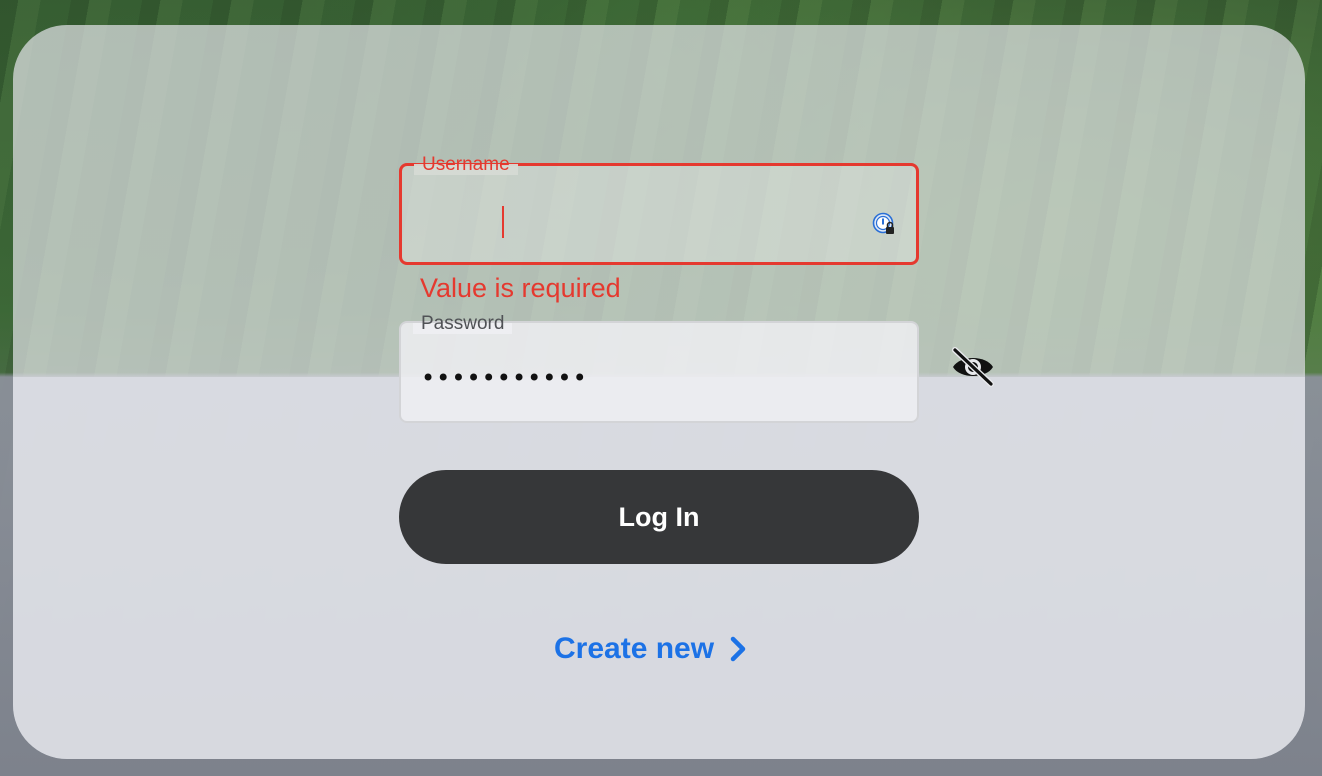  What do you see at coordinates (659, 517) in the screenshot?
I see `login-button: Log In` at bounding box center [659, 517].